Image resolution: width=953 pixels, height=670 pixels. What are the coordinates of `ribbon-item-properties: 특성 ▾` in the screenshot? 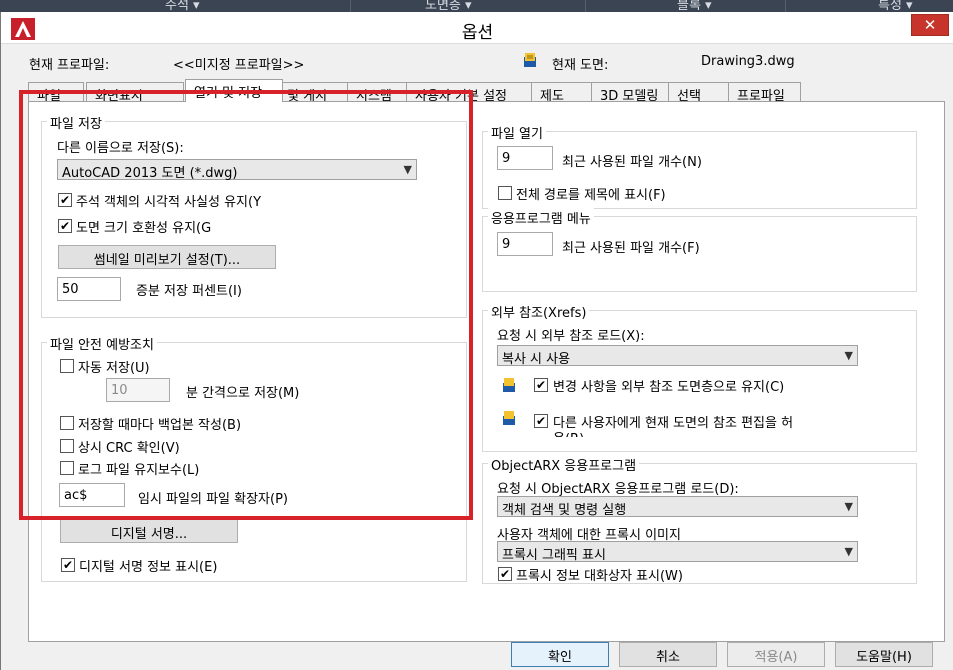 It's located at (895, 6).